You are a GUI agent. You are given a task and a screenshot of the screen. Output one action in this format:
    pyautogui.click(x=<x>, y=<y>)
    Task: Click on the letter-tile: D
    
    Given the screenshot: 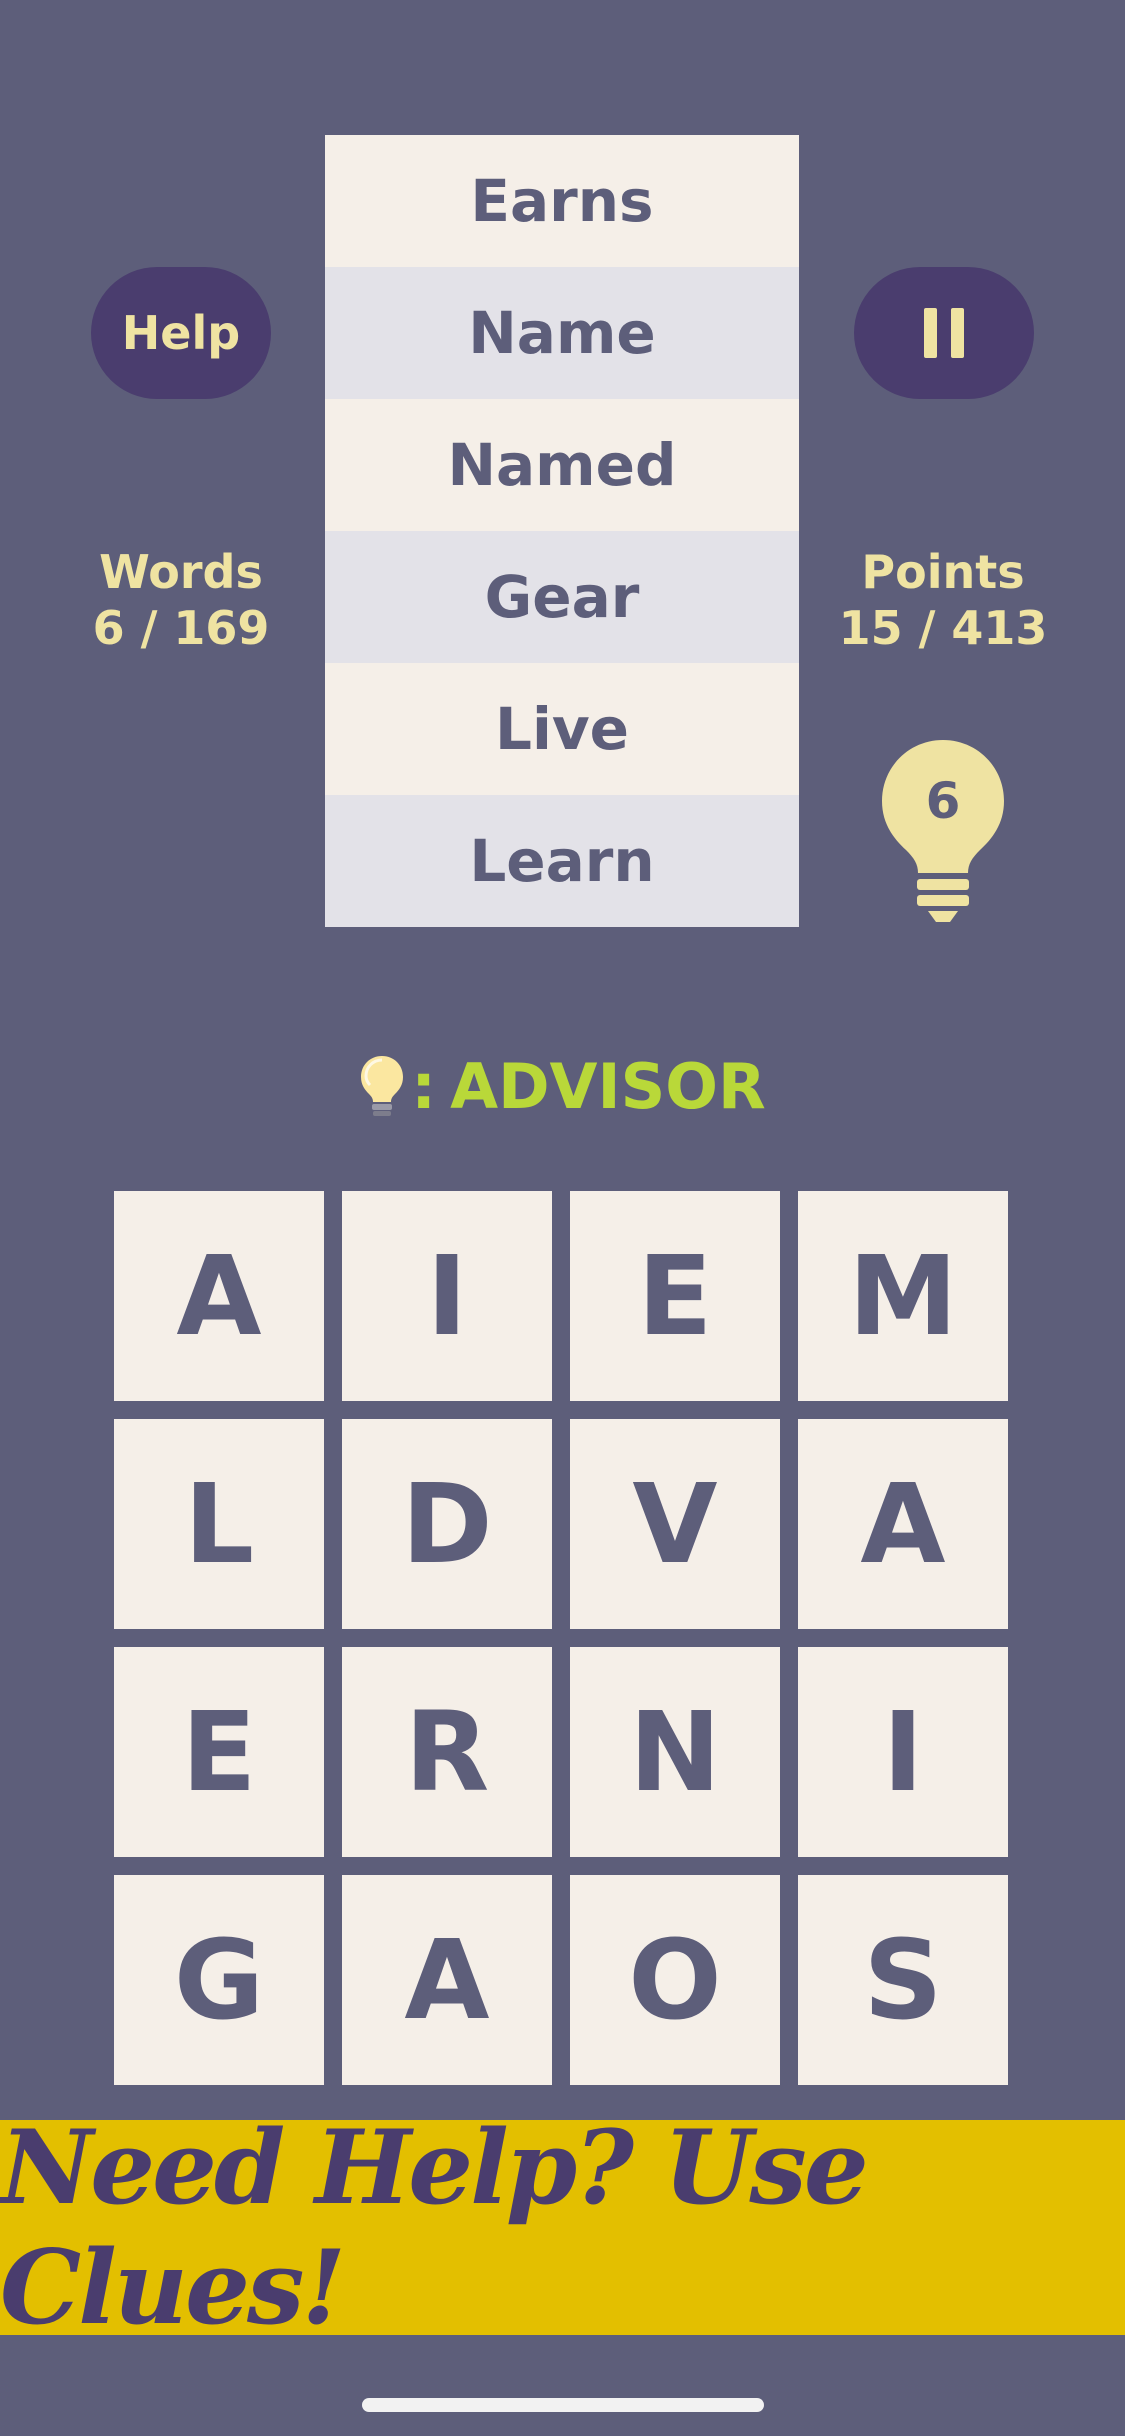 What is the action you would take?
    pyautogui.click(x=447, y=1524)
    